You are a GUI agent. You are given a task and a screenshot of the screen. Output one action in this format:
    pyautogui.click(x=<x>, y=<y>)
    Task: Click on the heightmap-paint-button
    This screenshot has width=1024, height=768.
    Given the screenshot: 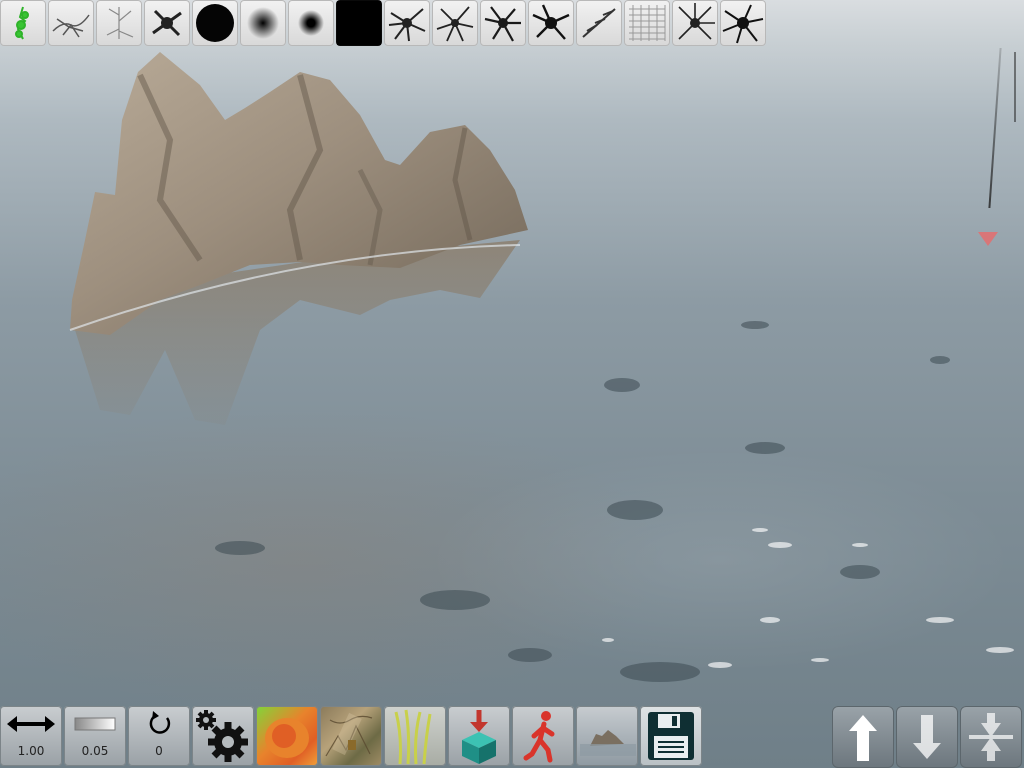 What is the action you would take?
    pyautogui.click(x=287, y=736)
    